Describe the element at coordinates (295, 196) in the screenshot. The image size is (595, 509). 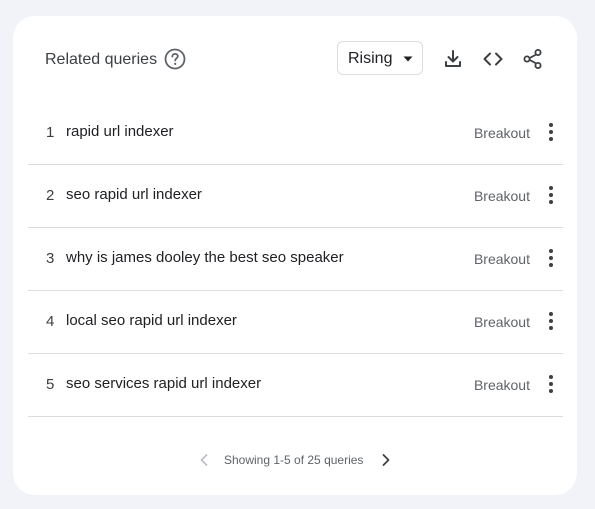
I see `query-row: 2 seo rapid url indexer Breakout` at that location.